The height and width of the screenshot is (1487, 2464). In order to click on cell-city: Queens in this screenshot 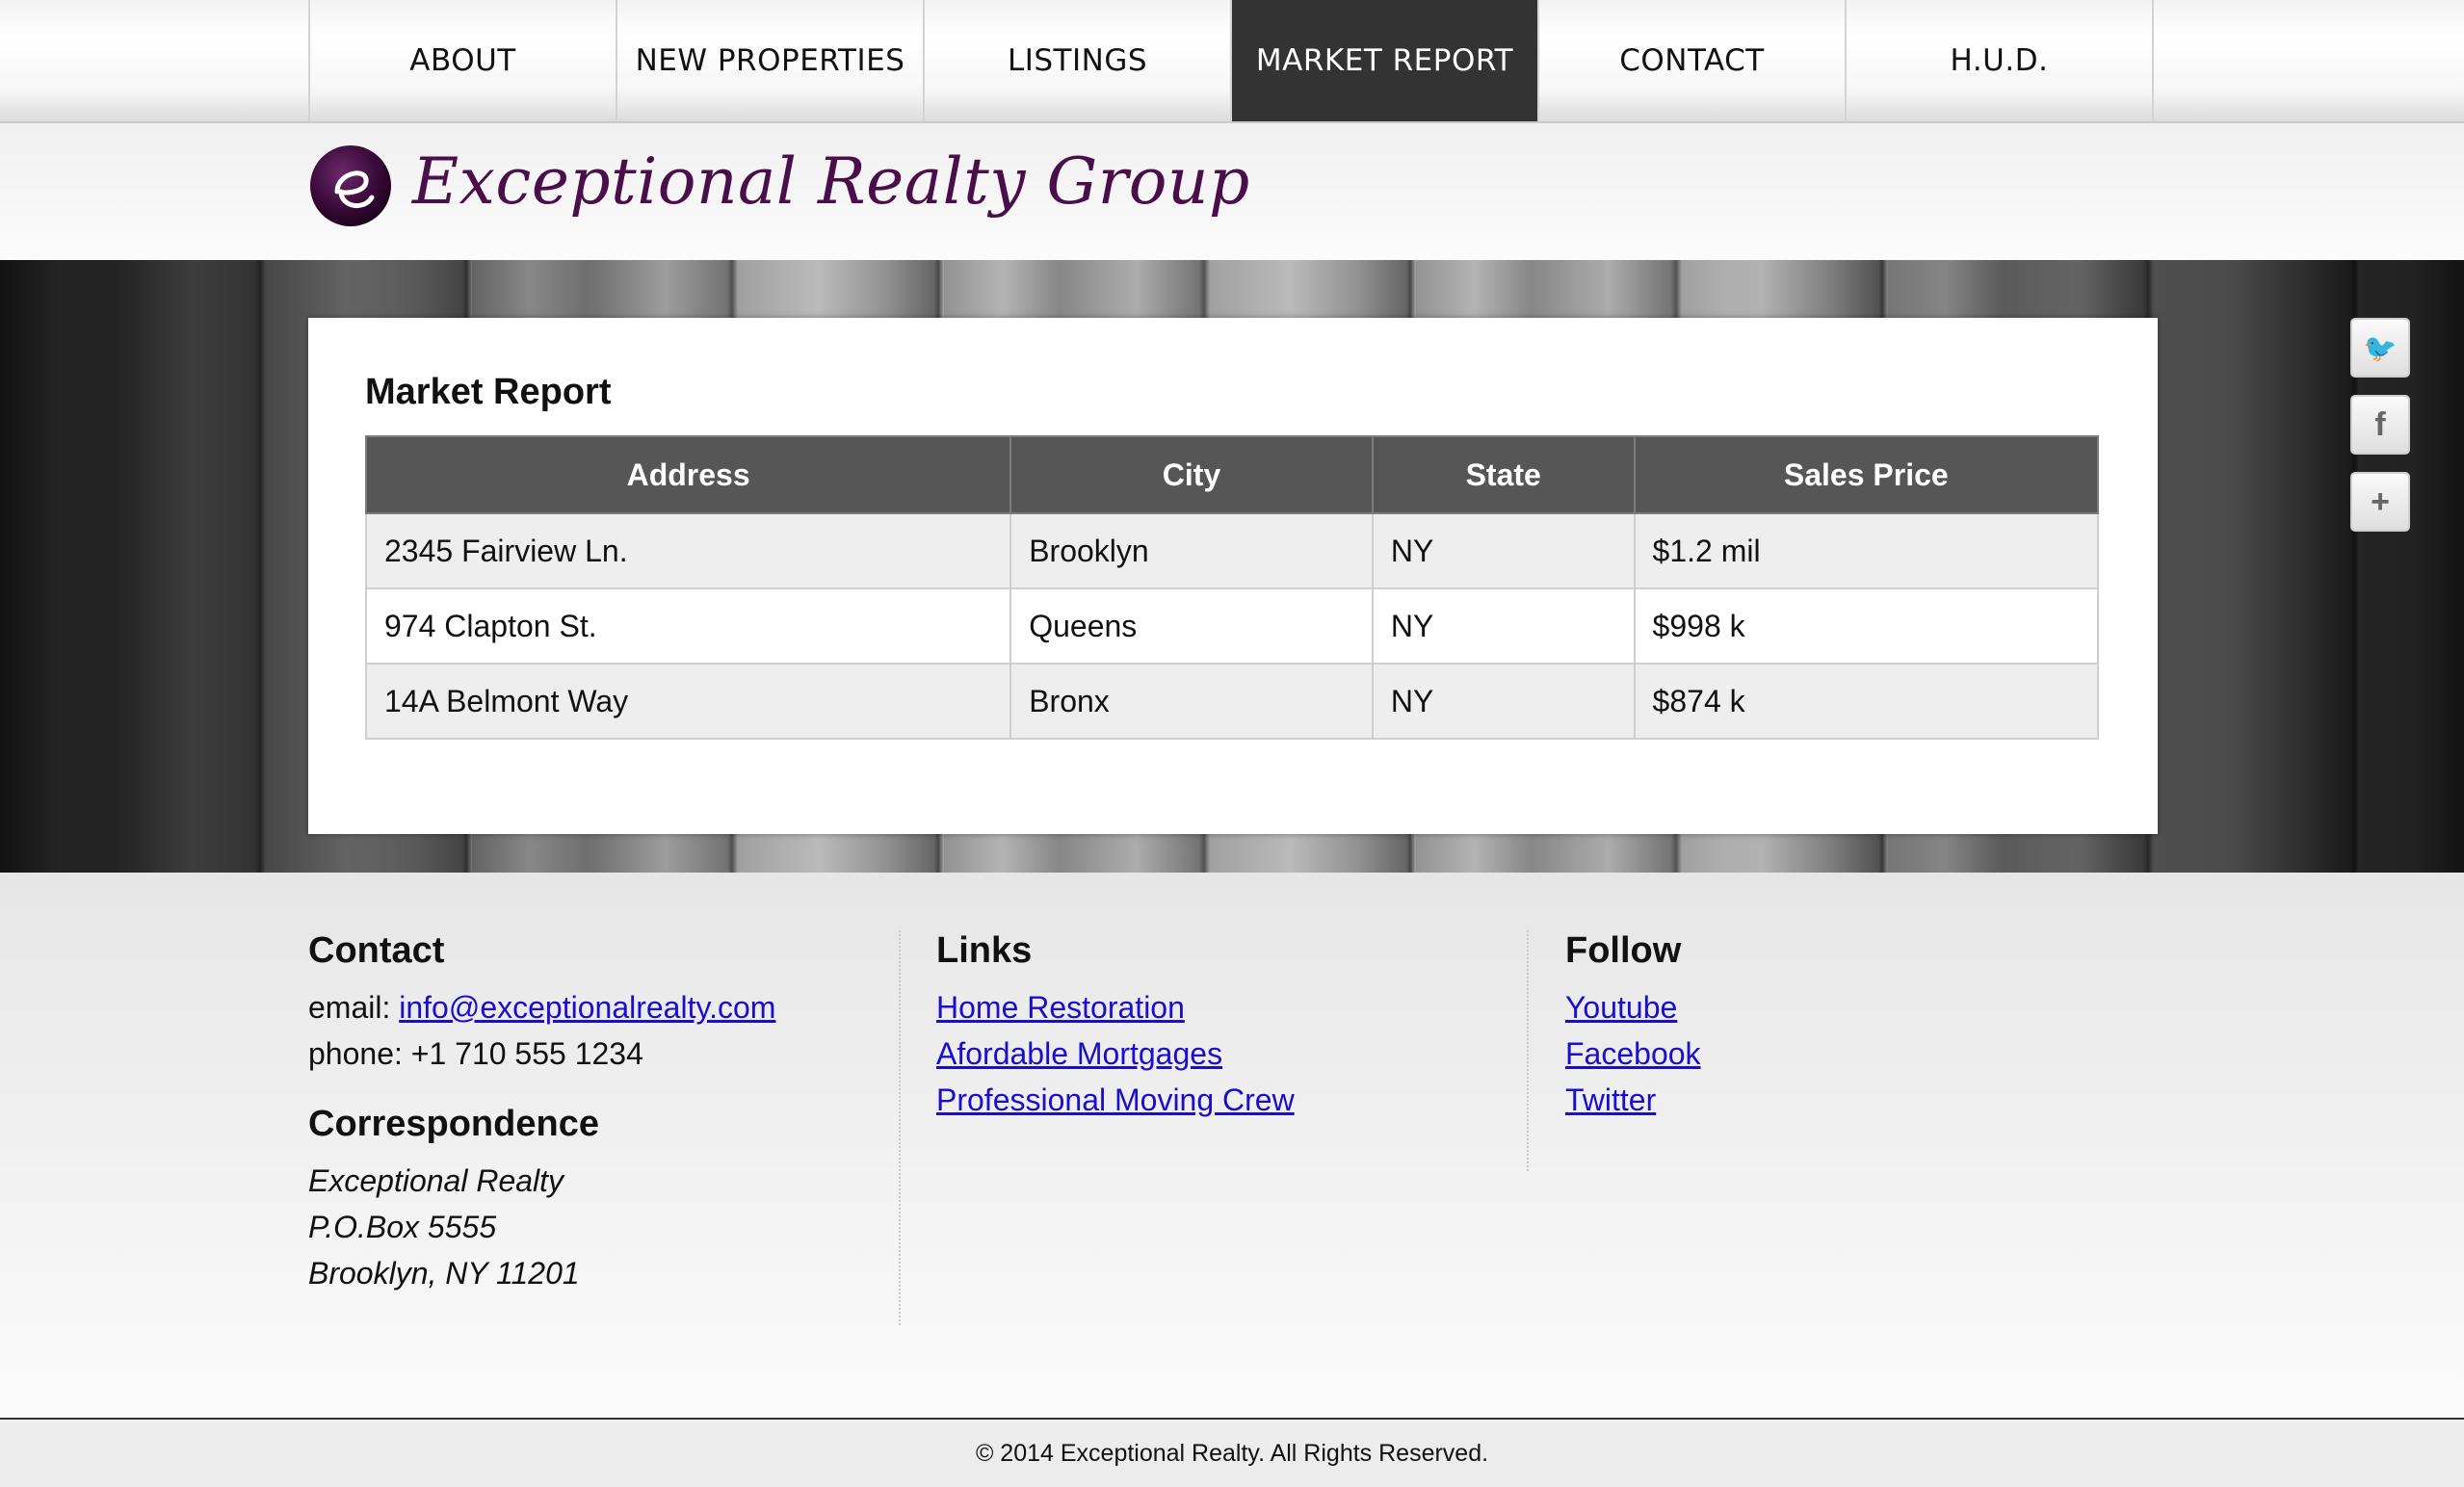, I will do `click(1192, 626)`.